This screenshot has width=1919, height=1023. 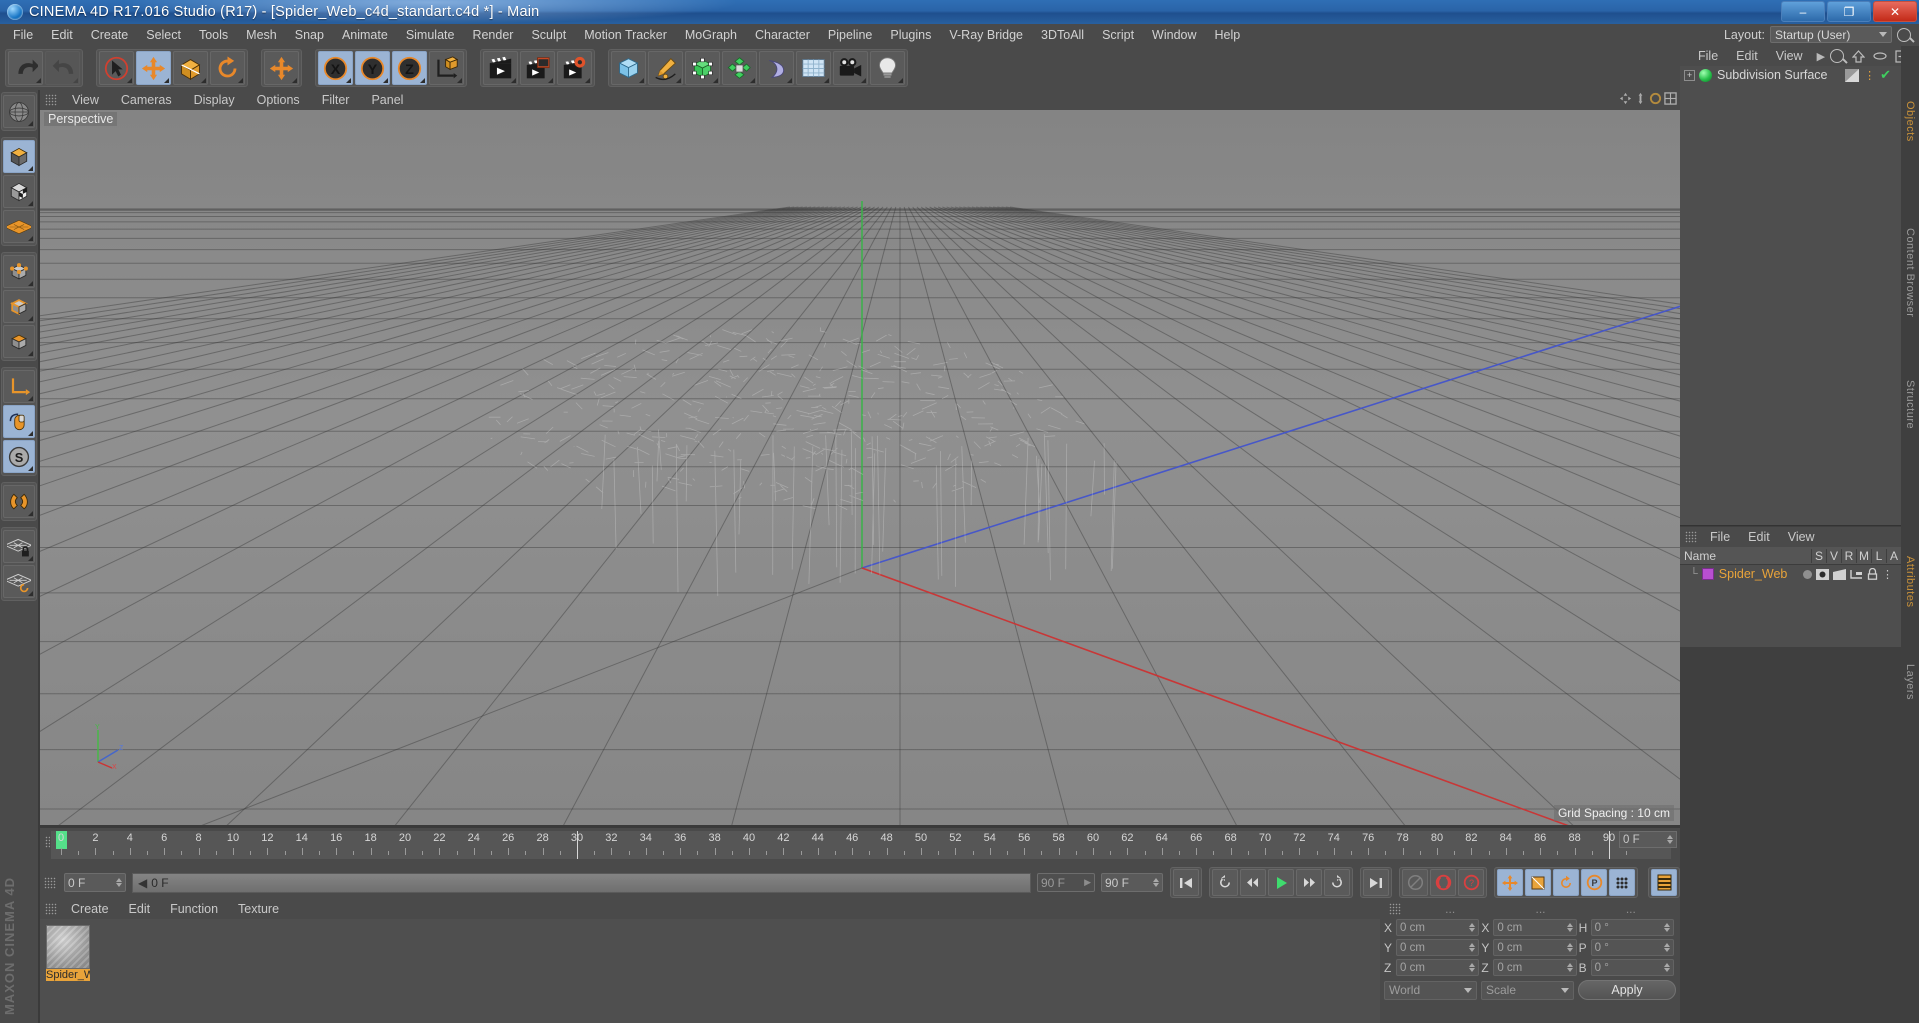 What do you see at coordinates (1910, 582) in the screenshot?
I see `attributes-tab: Attributes` at bounding box center [1910, 582].